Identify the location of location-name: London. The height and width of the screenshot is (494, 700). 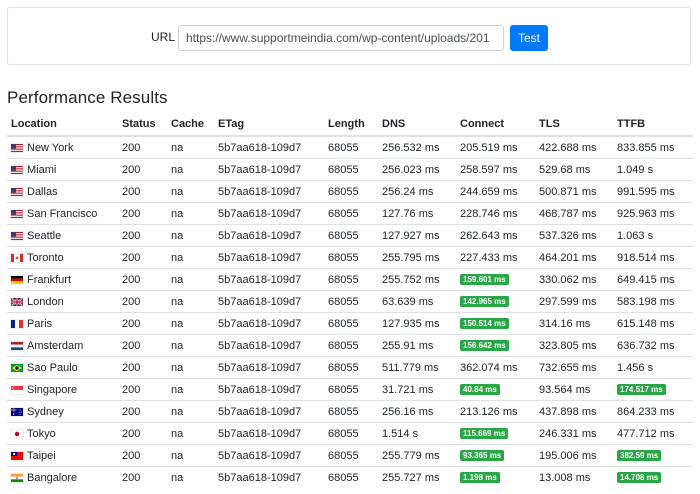
(45, 301).